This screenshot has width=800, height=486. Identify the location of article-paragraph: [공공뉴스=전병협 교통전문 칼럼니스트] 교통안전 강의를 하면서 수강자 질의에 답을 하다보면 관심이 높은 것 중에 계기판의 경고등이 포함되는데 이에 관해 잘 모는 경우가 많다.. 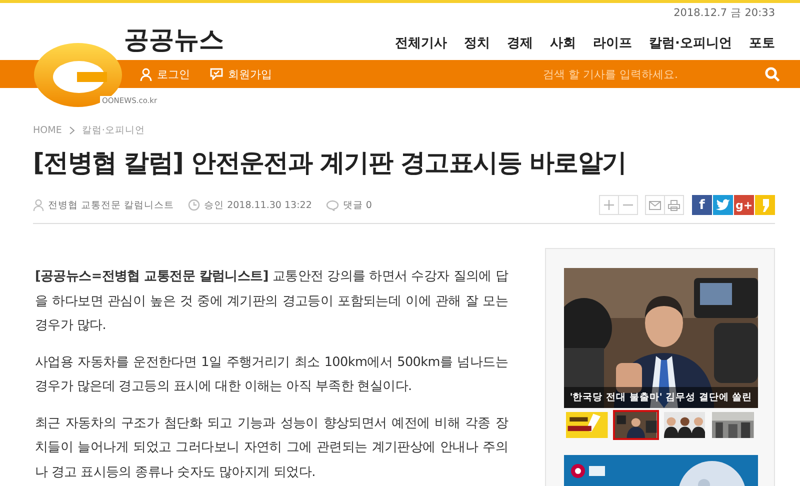
(271, 301).